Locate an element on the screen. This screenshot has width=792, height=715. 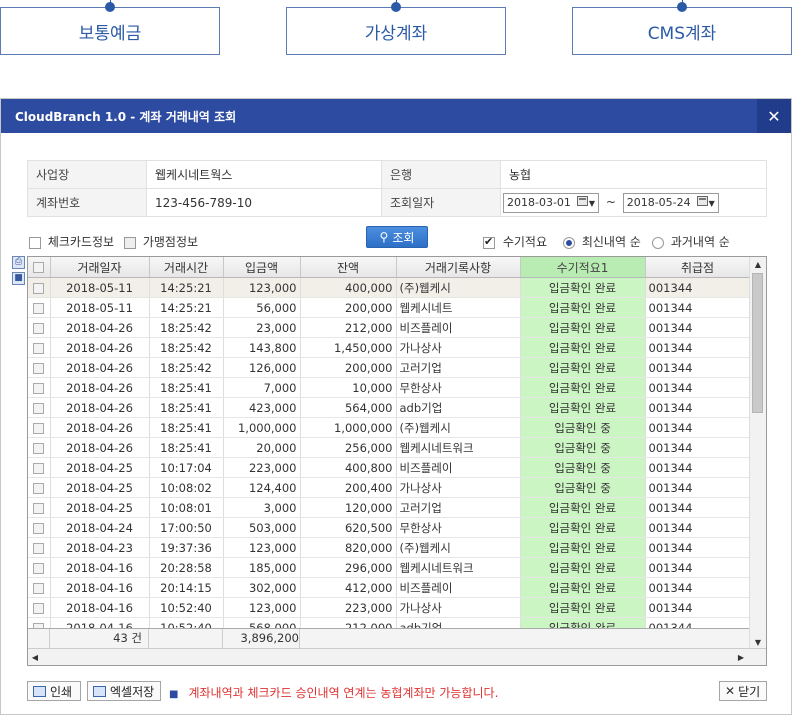
vertical-scrollbar: ▲ ▼ is located at coordinates (757, 453).